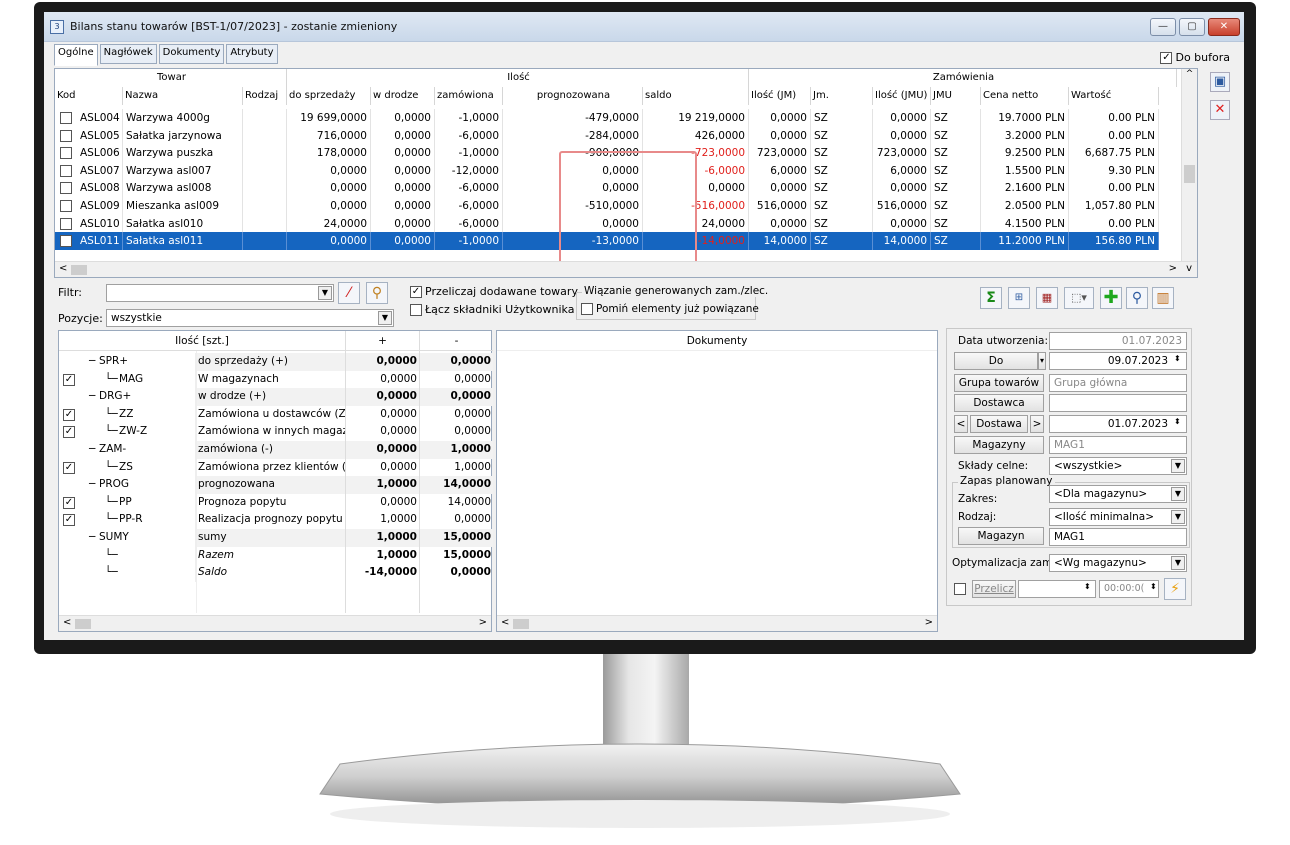 The height and width of the screenshot is (845, 1290). I want to click on grupa-towarow-button: Grupa towarów, so click(999, 383).